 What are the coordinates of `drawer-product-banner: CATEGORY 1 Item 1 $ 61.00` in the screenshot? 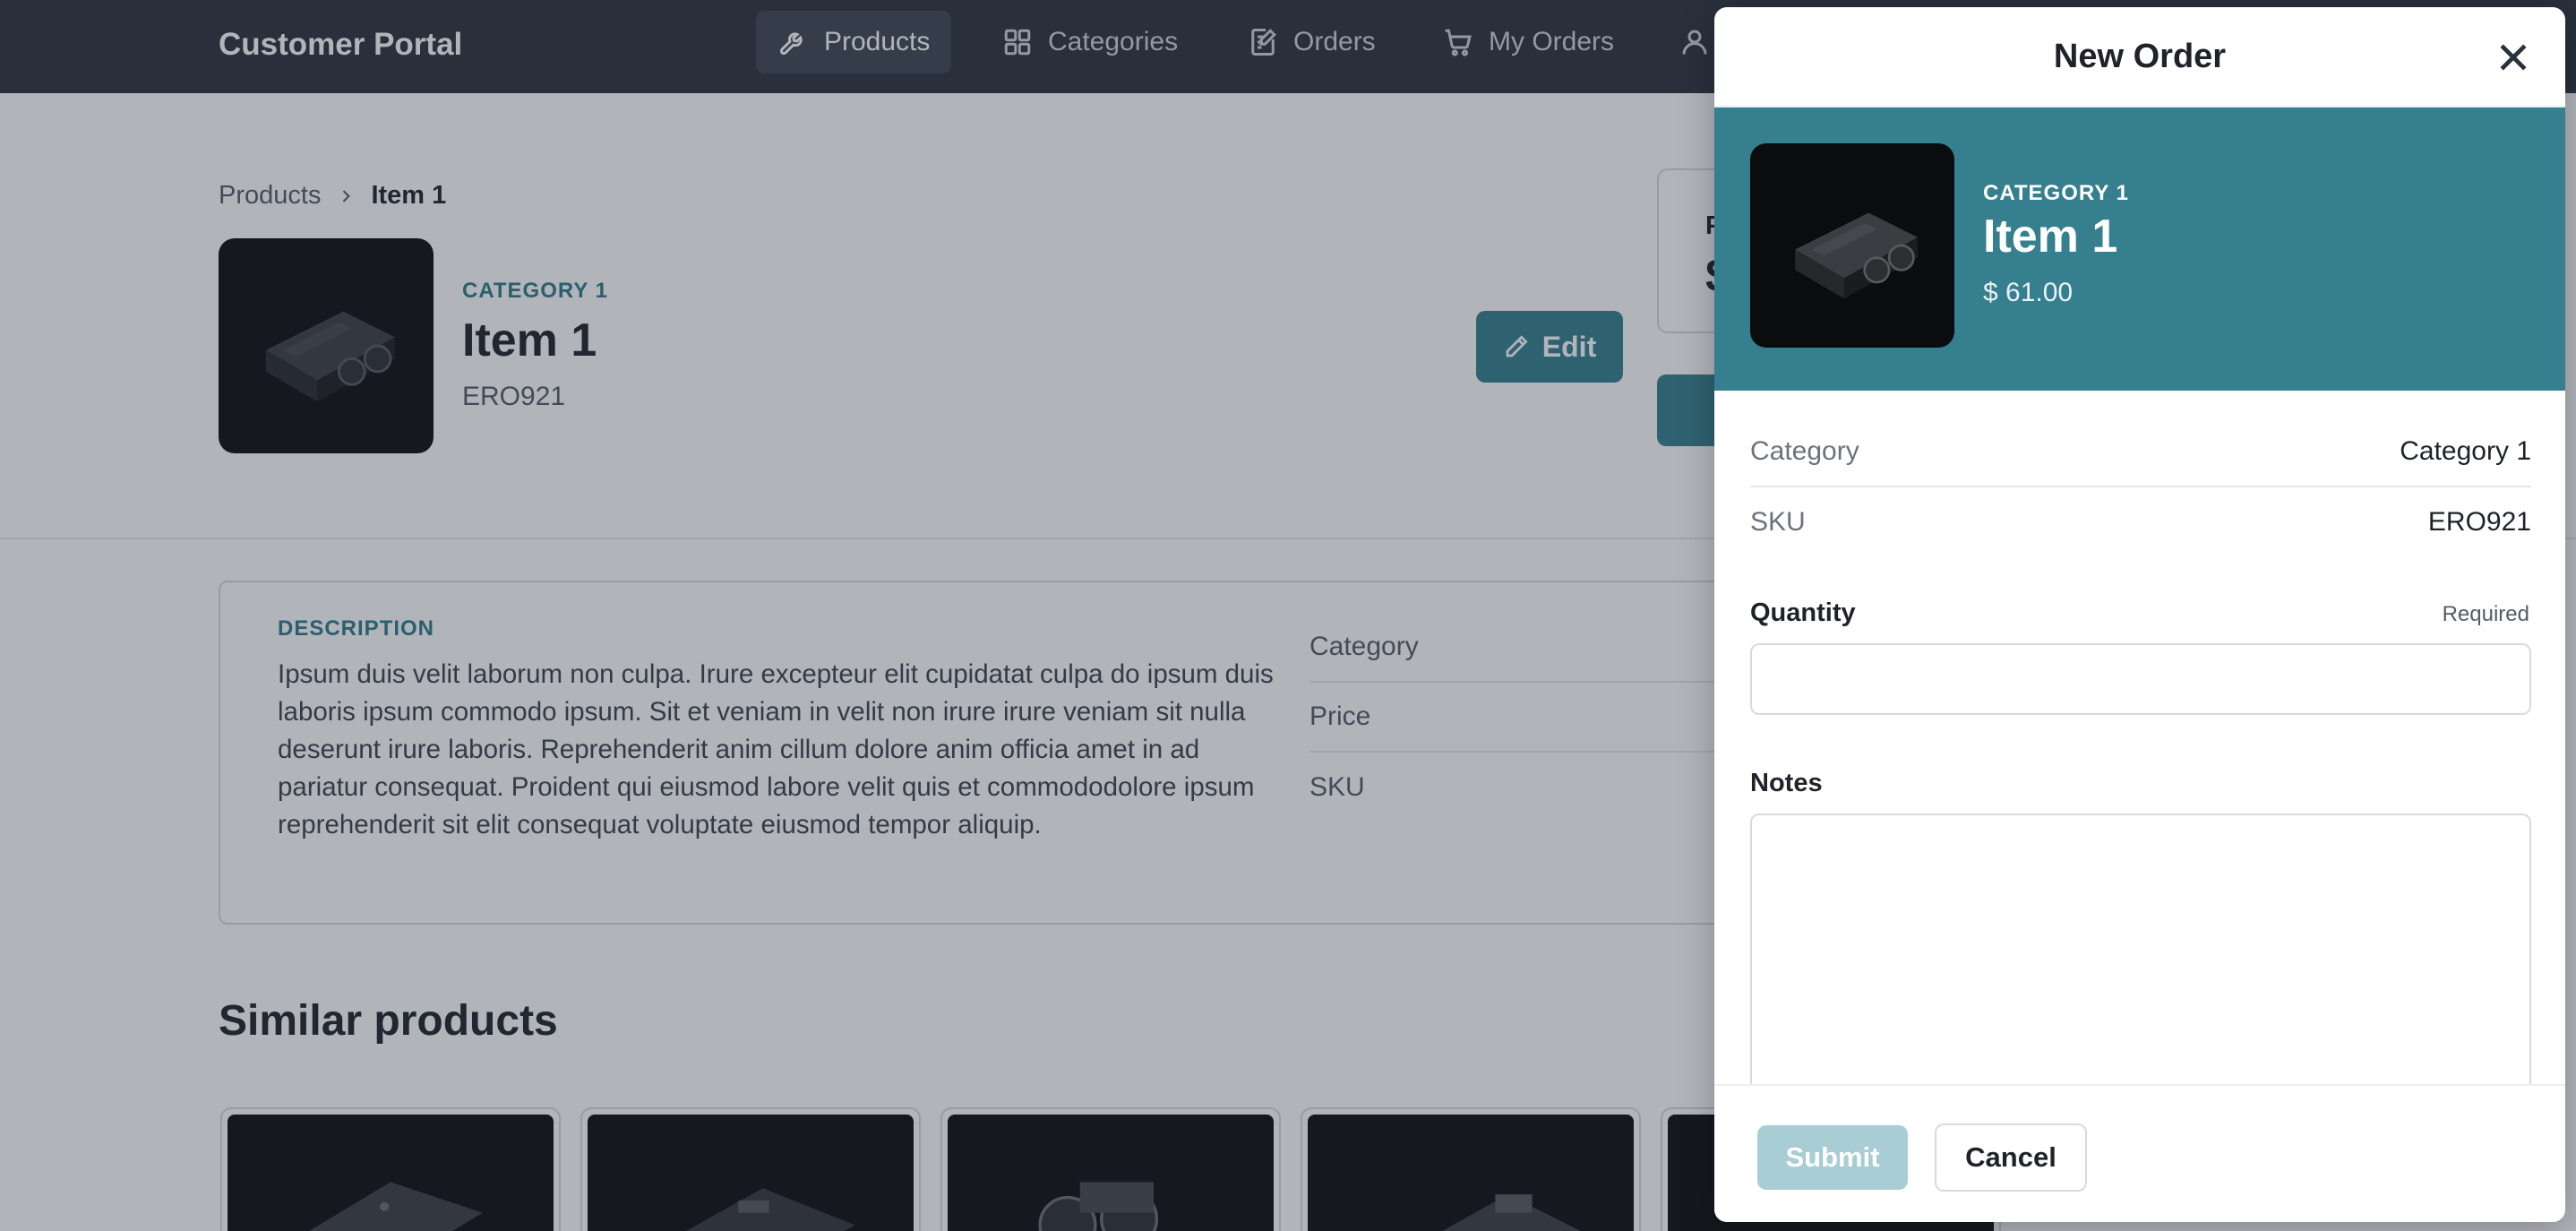 It's located at (2139, 249).